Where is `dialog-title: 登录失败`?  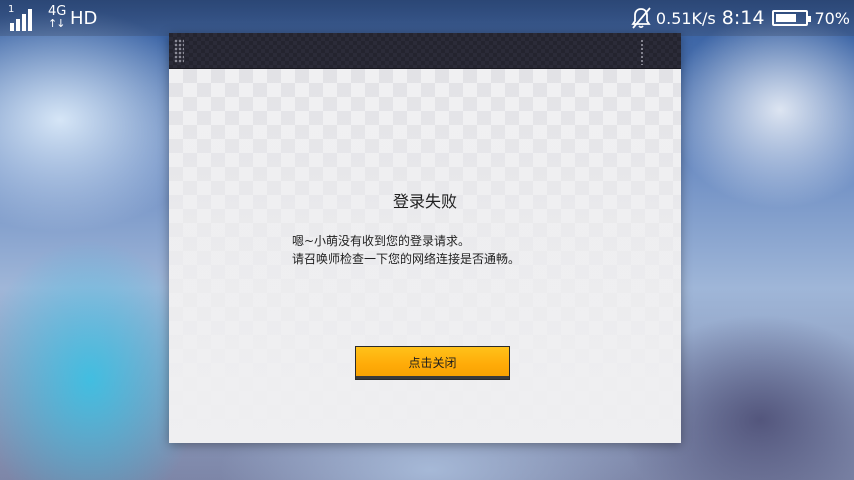
dialog-title: 登录失败 is located at coordinates (424, 201).